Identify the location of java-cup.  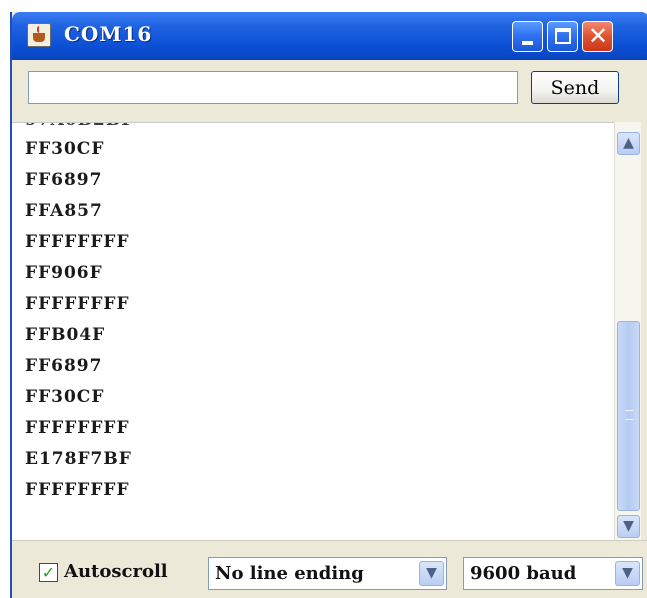
(39, 37).